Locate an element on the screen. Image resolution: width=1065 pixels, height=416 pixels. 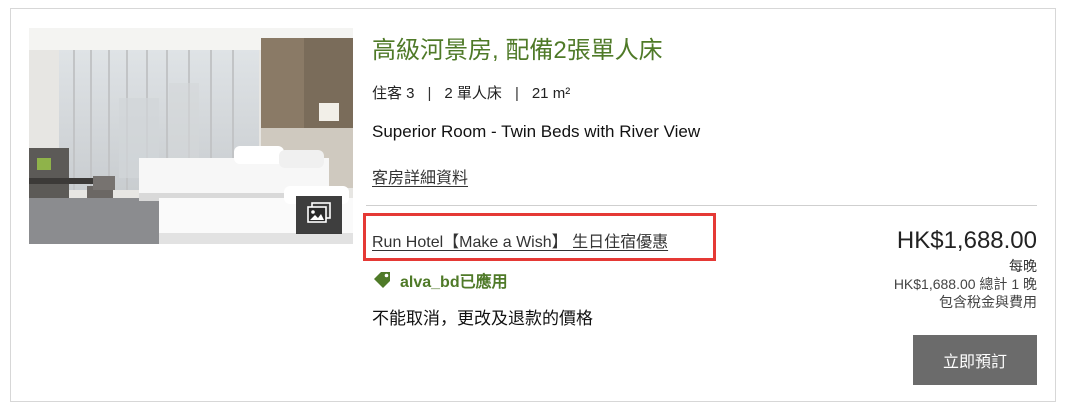
image-gallery-icon is located at coordinates (319, 215).